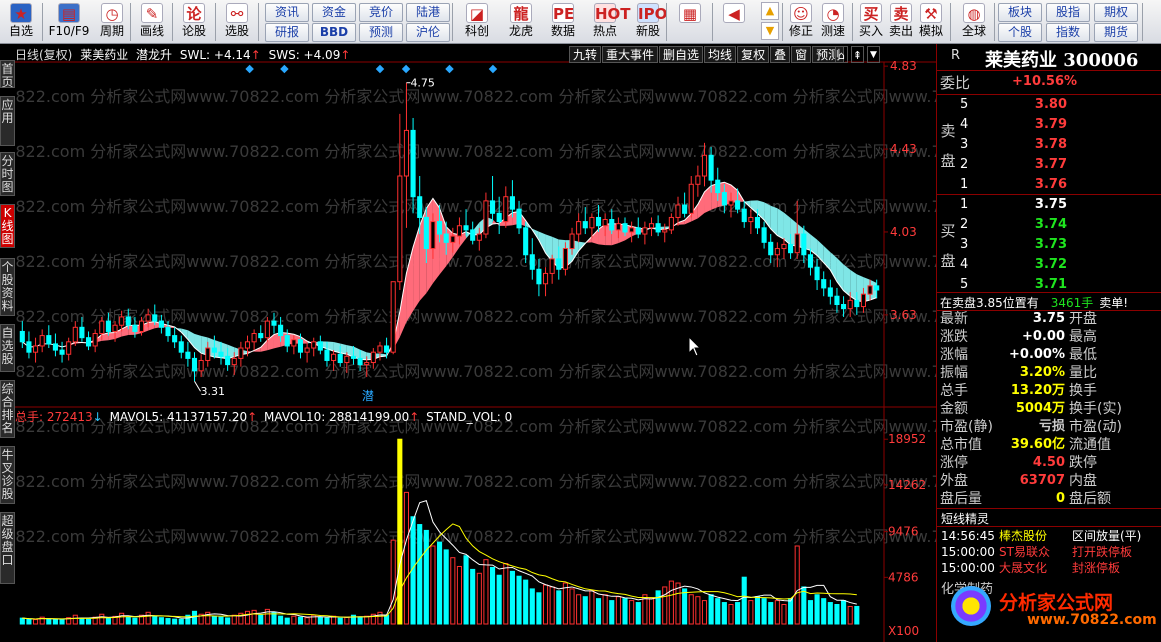 Image resolution: width=1161 pixels, height=642 pixels. Describe the element at coordinates (857, 54) in the screenshot. I see `pin-icon: ⇞` at that location.